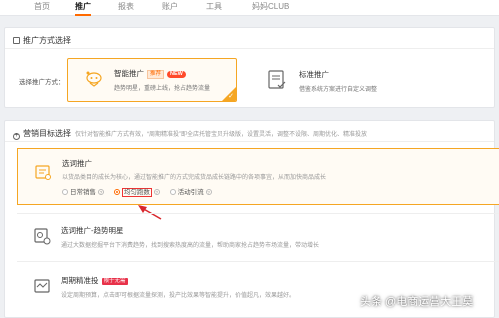 This screenshot has width=499, height=318. I want to click on recommend-badge: 推荐, so click(156, 74).